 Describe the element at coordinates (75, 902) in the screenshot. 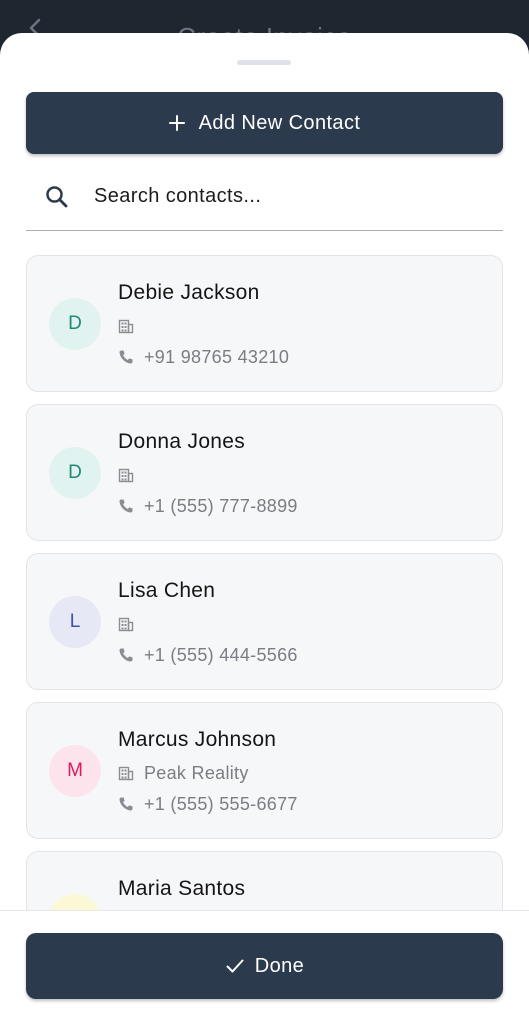

I see `avatar` at that location.